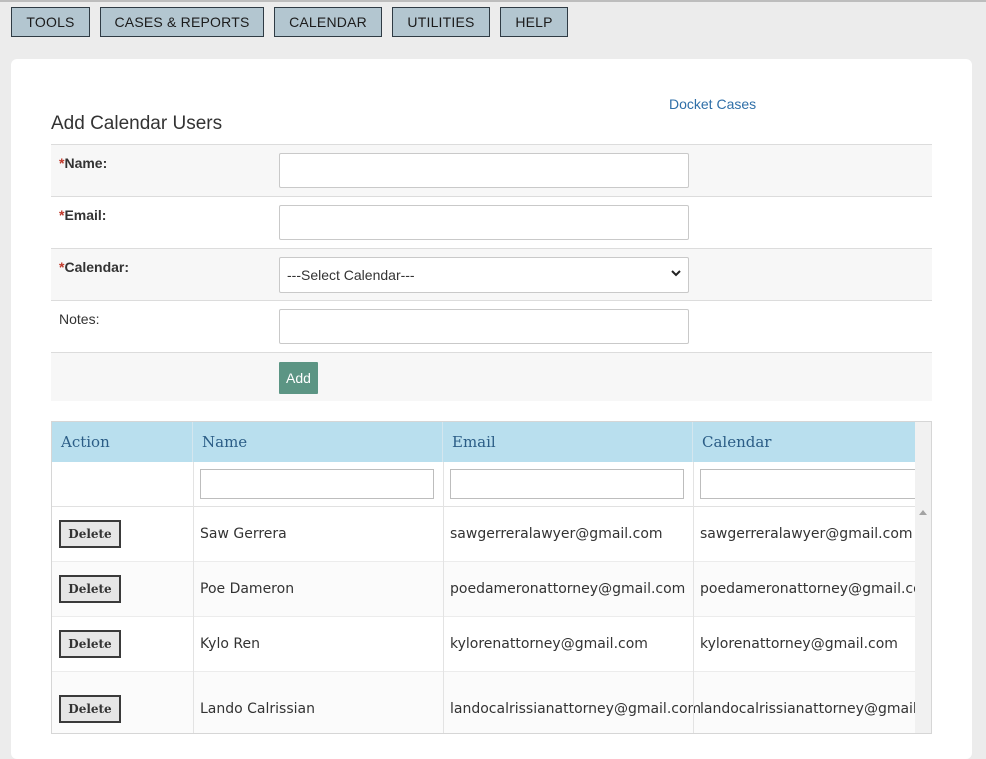  I want to click on email-input, so click(484, 222).